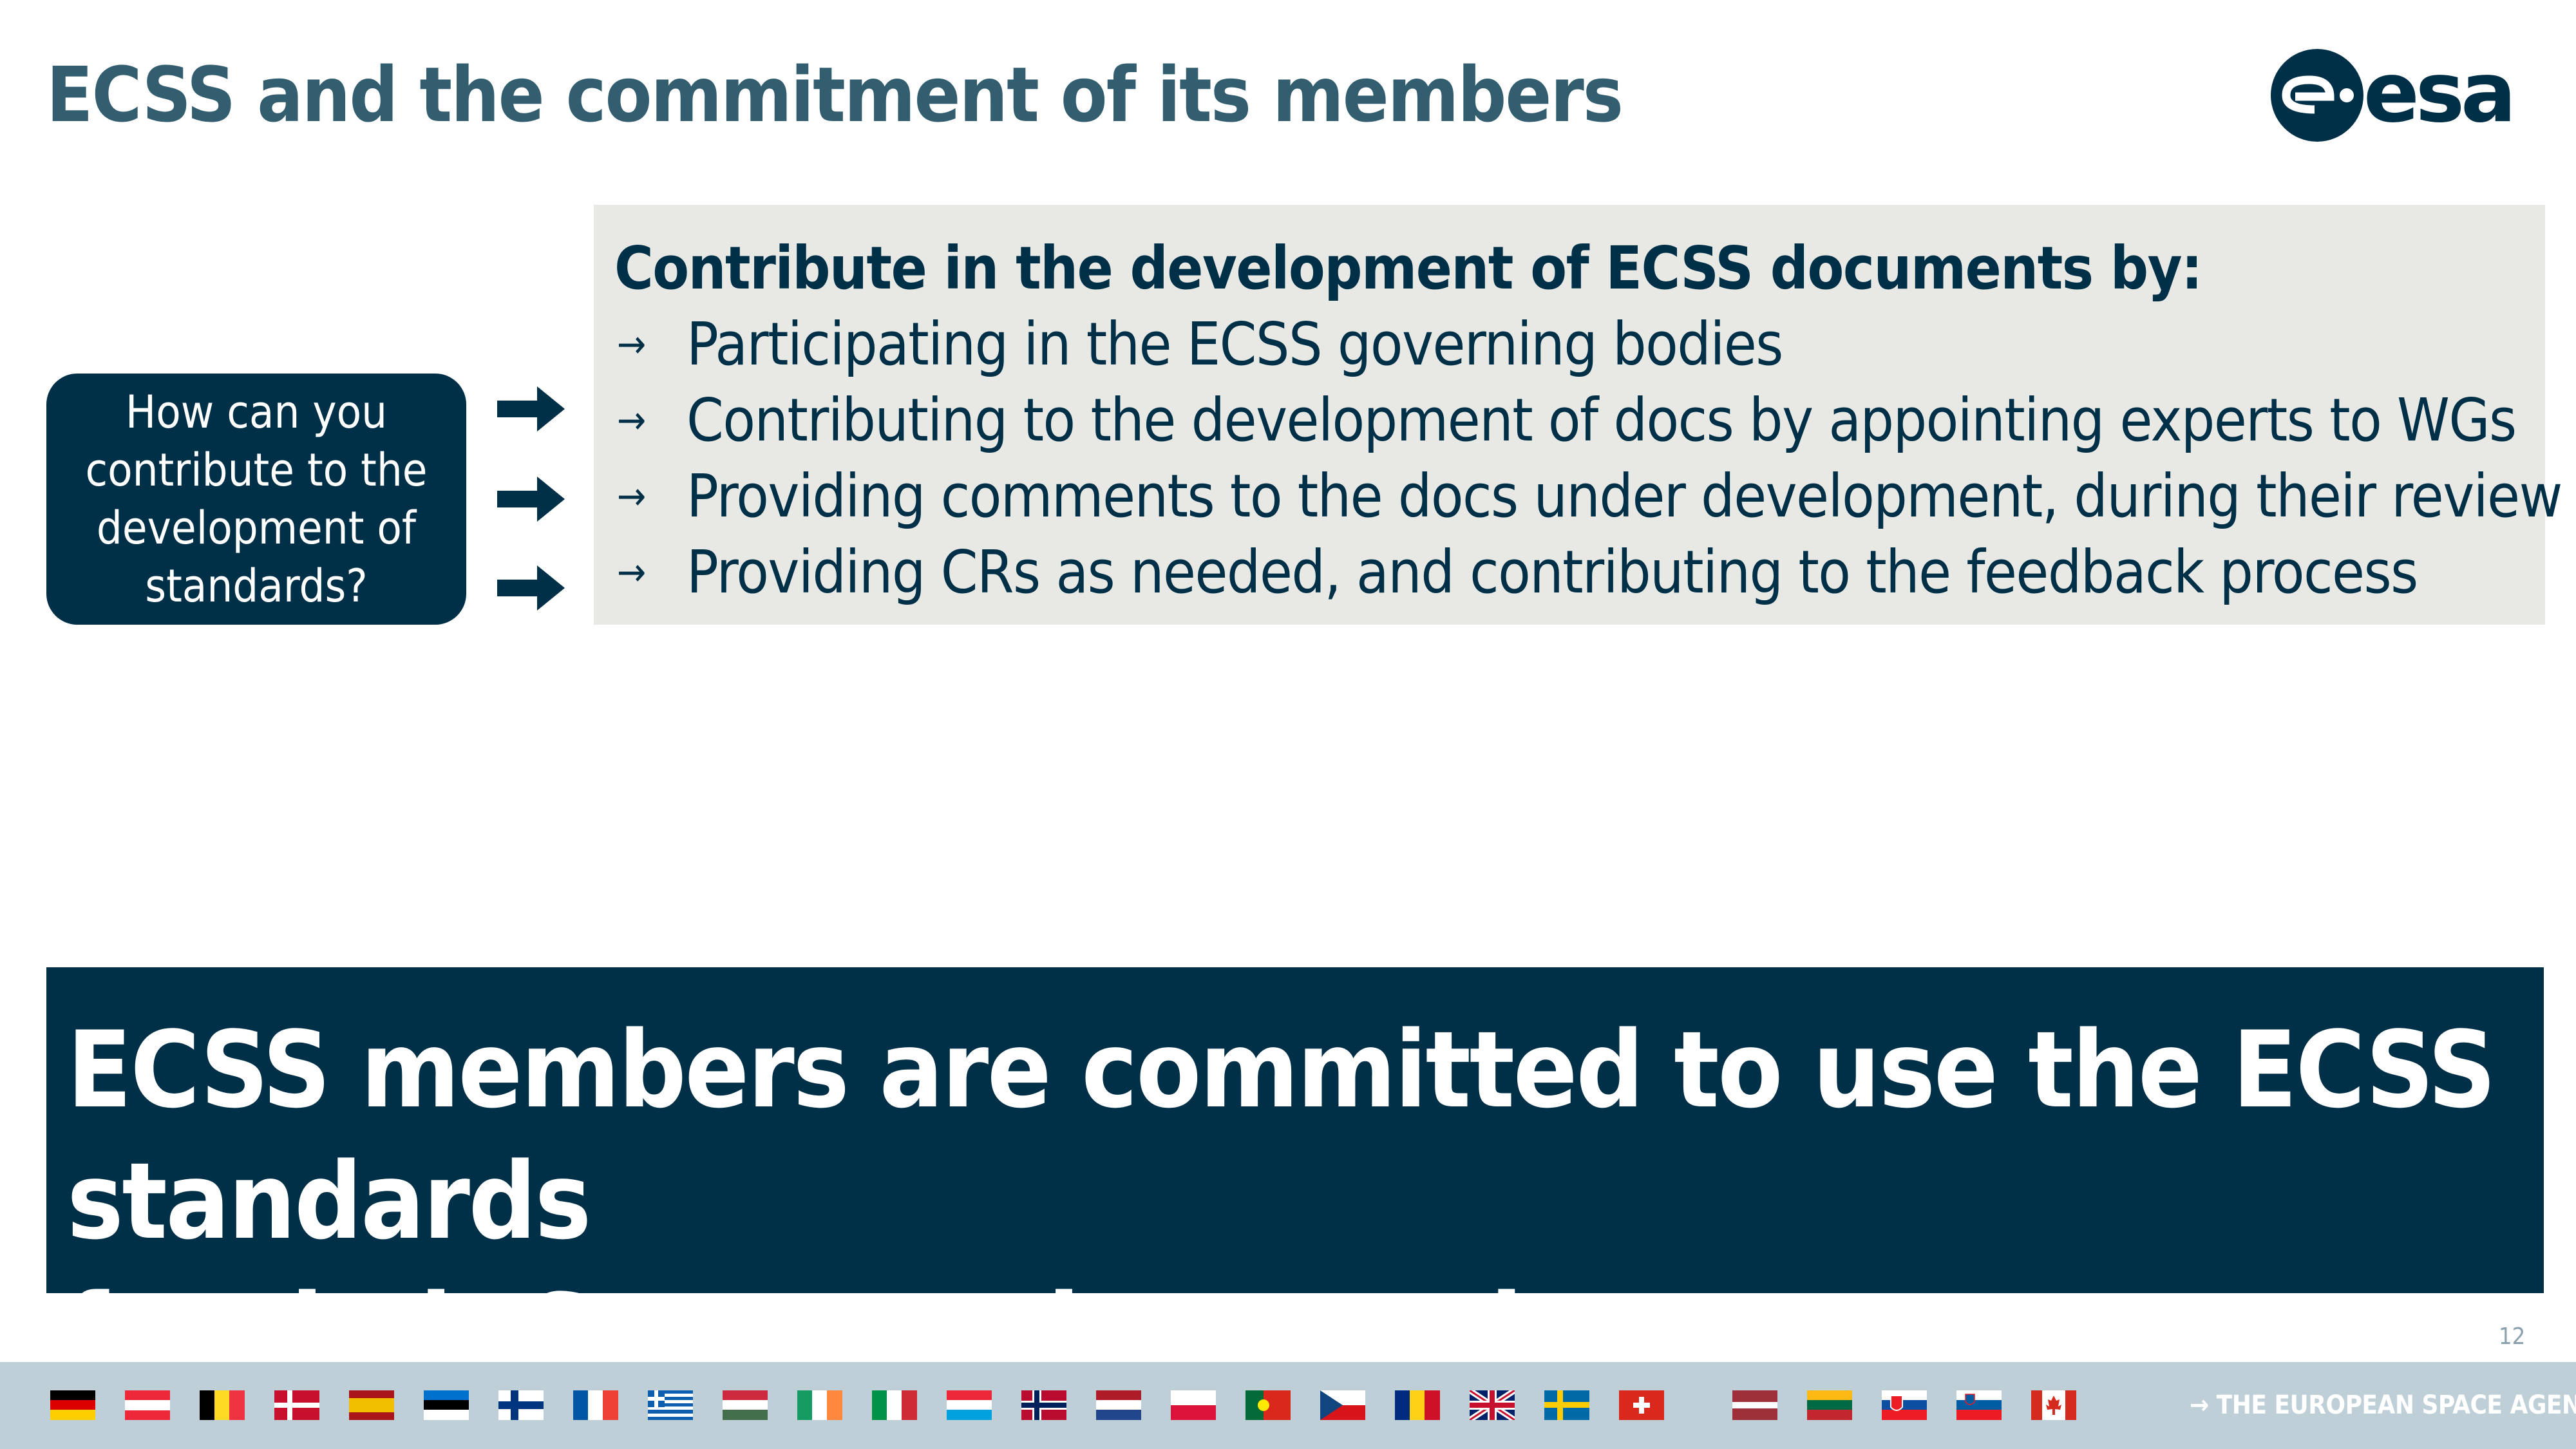  I want to click on slovenia-flag-icon, so click(1979, 1405).